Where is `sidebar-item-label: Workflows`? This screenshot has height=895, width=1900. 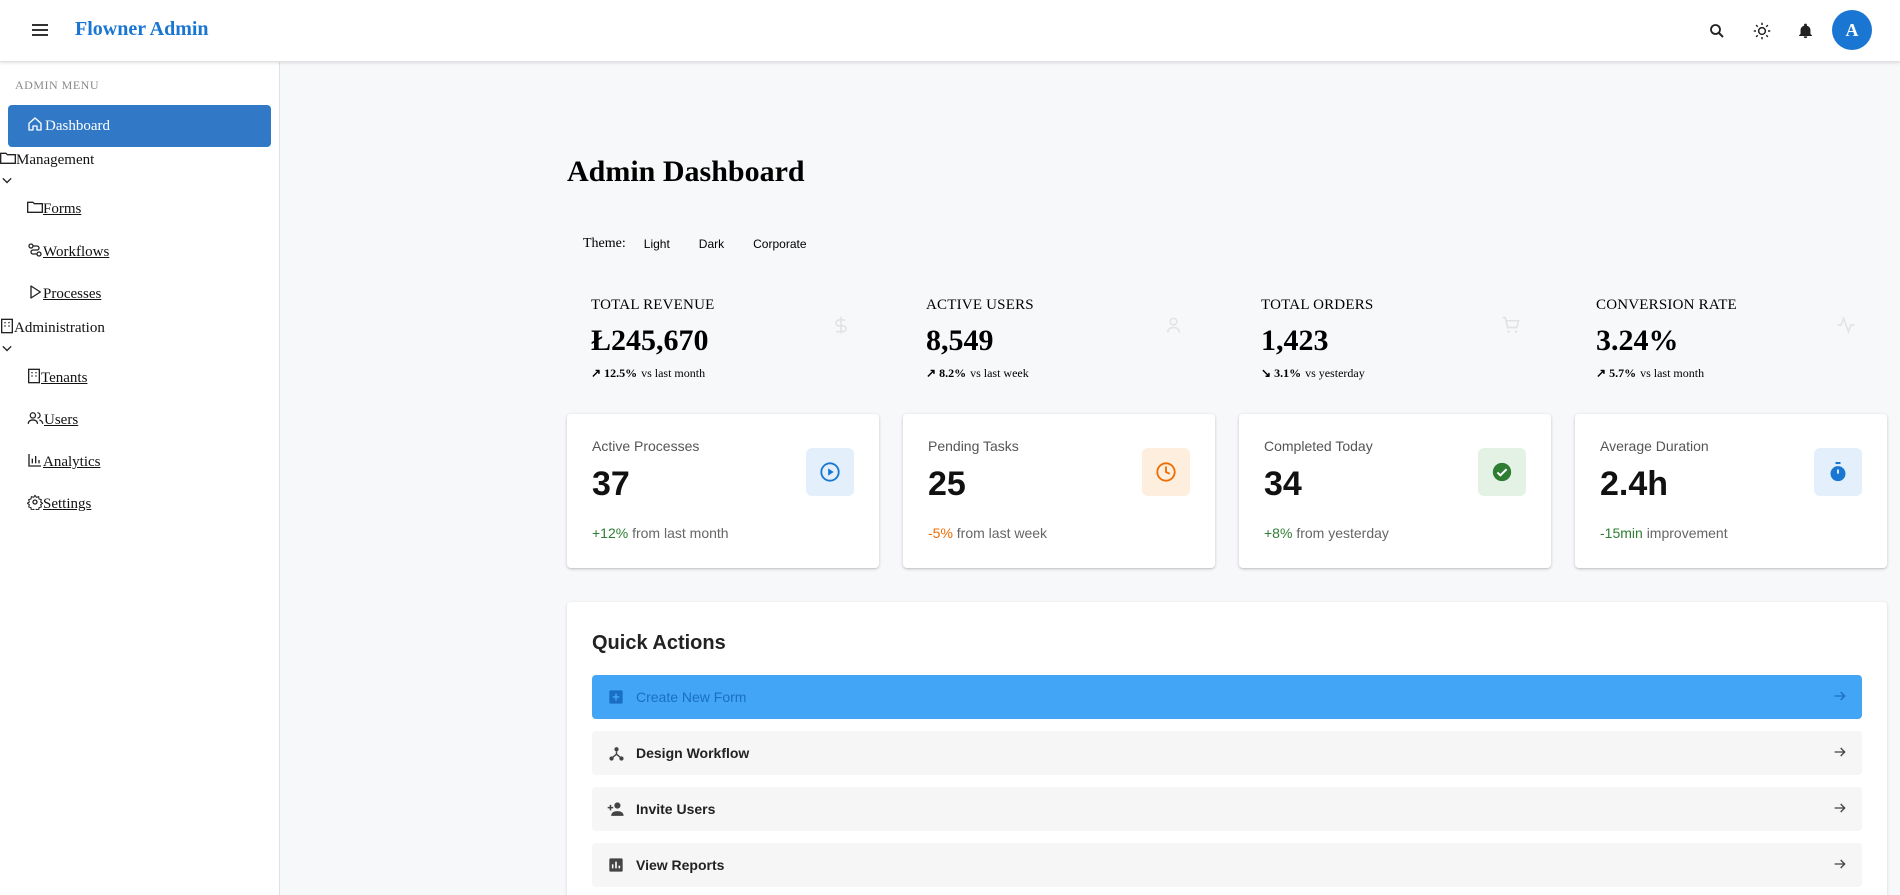
sidebar-item-label: Workflows is located at coordinates (76, 252).